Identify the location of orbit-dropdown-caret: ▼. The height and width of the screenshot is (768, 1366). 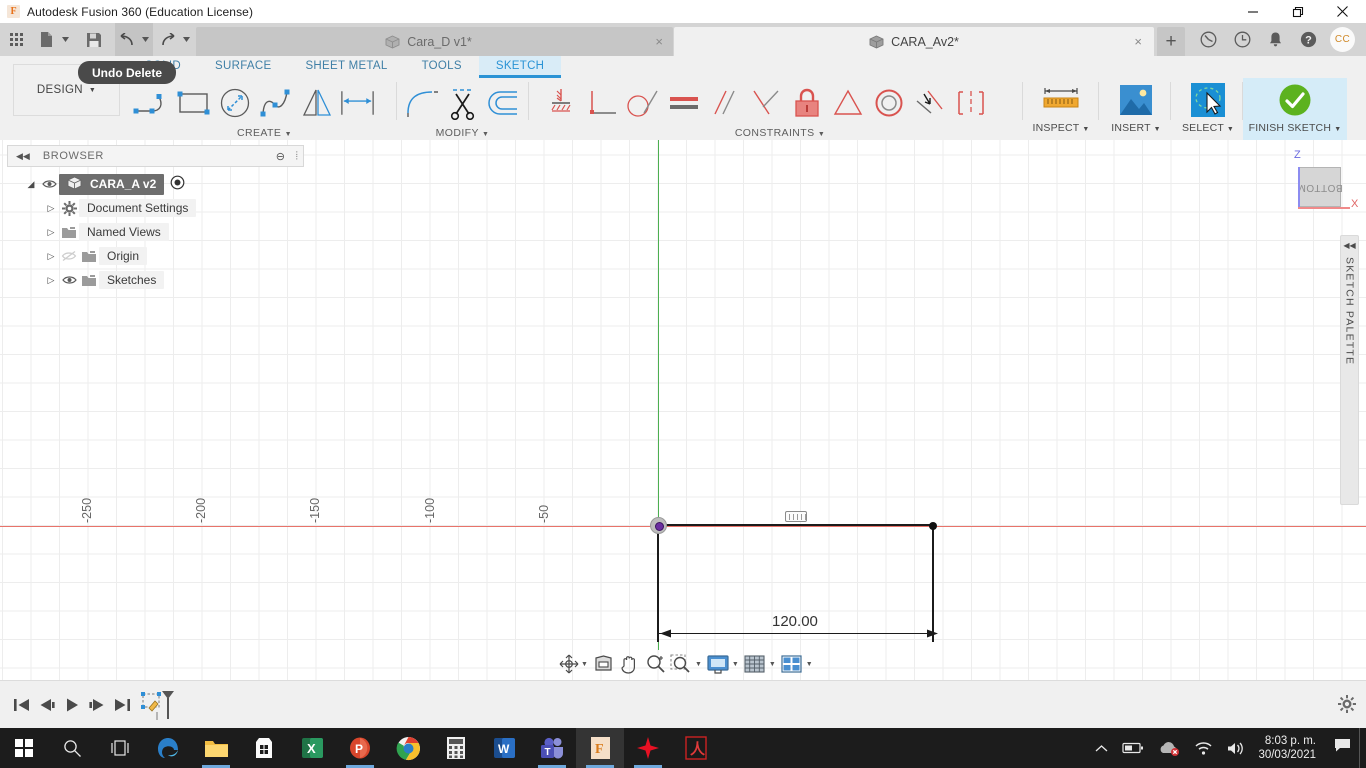
(584, 664).